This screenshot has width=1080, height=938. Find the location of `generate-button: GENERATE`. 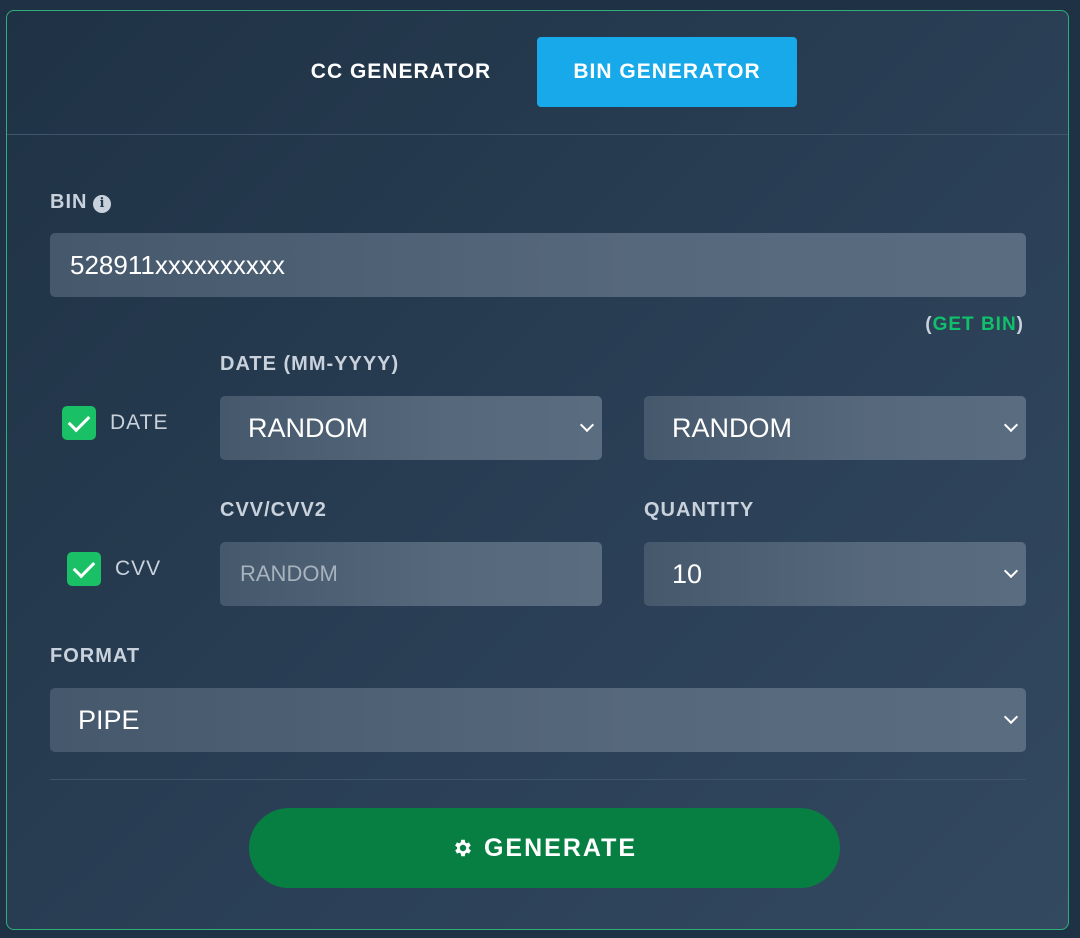

generate-button: GENERATE is located at coordinates (544, 848).